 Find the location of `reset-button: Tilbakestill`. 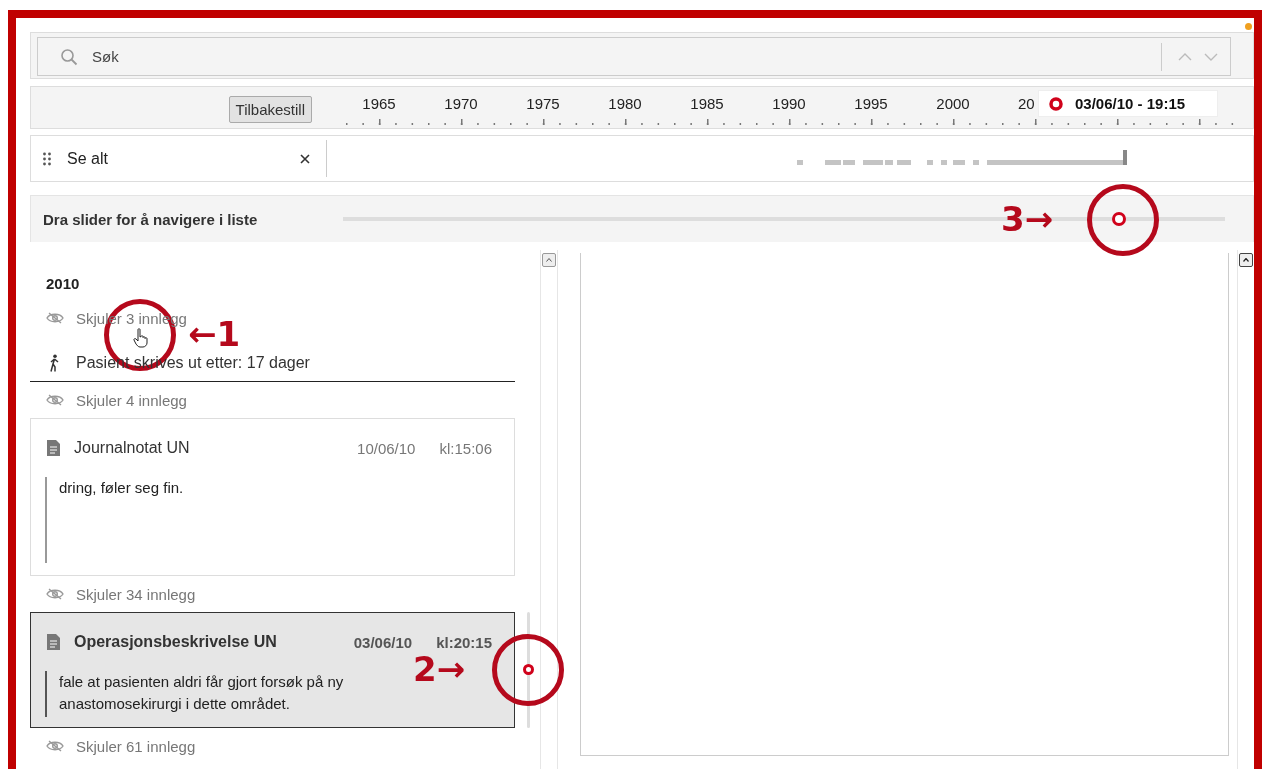

reset-button: Tilbakestill is located at coordinates (270, 109).